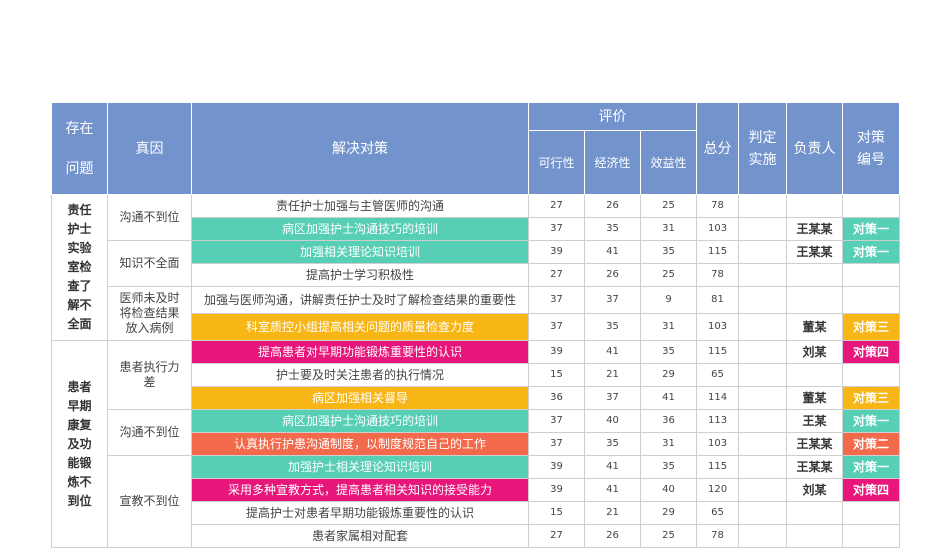 The width and height of the screenshot is (950, 548). Describe the element at coordinates (668, 421) in the screenshot. I see `benefit-score: 36` at that location.